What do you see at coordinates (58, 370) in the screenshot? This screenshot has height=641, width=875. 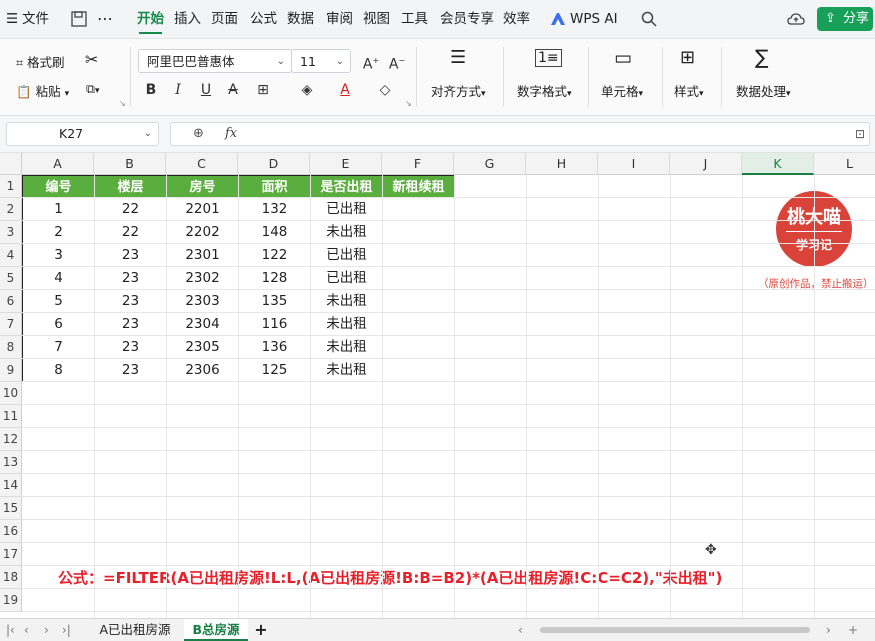 I see `table-cell: 8` at bounding box center [58, 370].